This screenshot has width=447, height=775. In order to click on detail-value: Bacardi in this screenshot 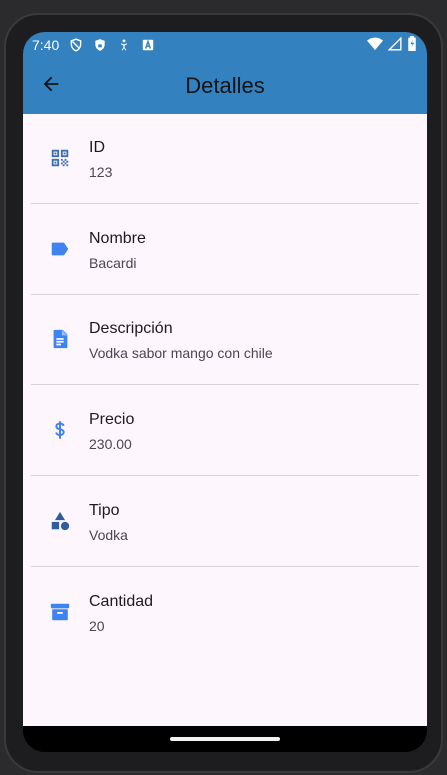, I will do `click(113, 263)`.